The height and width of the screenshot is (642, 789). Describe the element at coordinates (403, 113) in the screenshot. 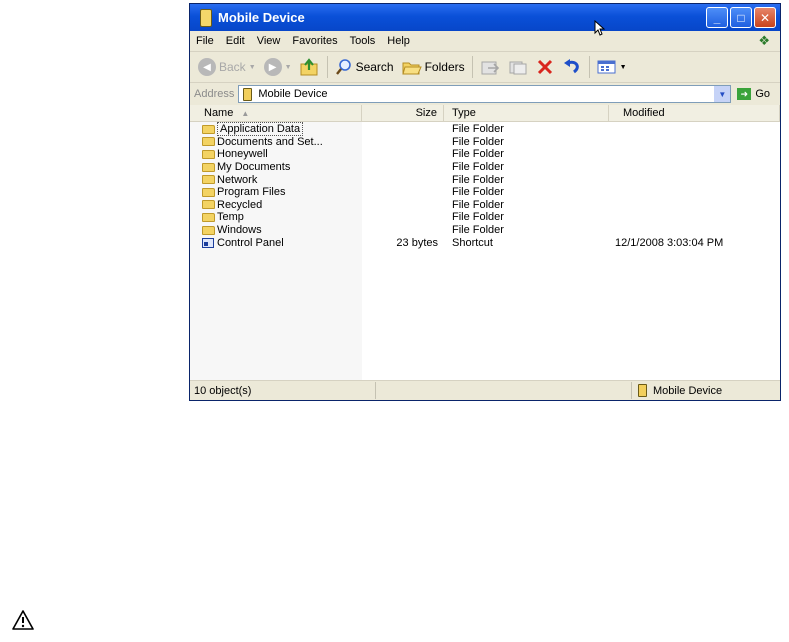

I see `column-header-size: Size` at that location.